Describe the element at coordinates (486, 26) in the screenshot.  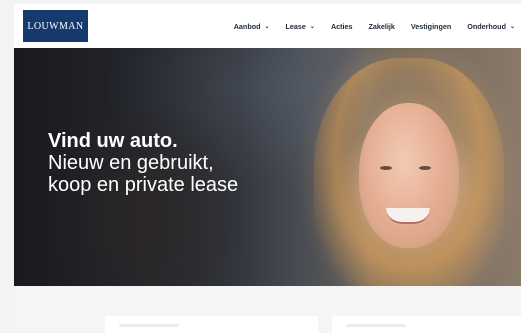
I see `nav-item-label: Onderhoud` at that location.